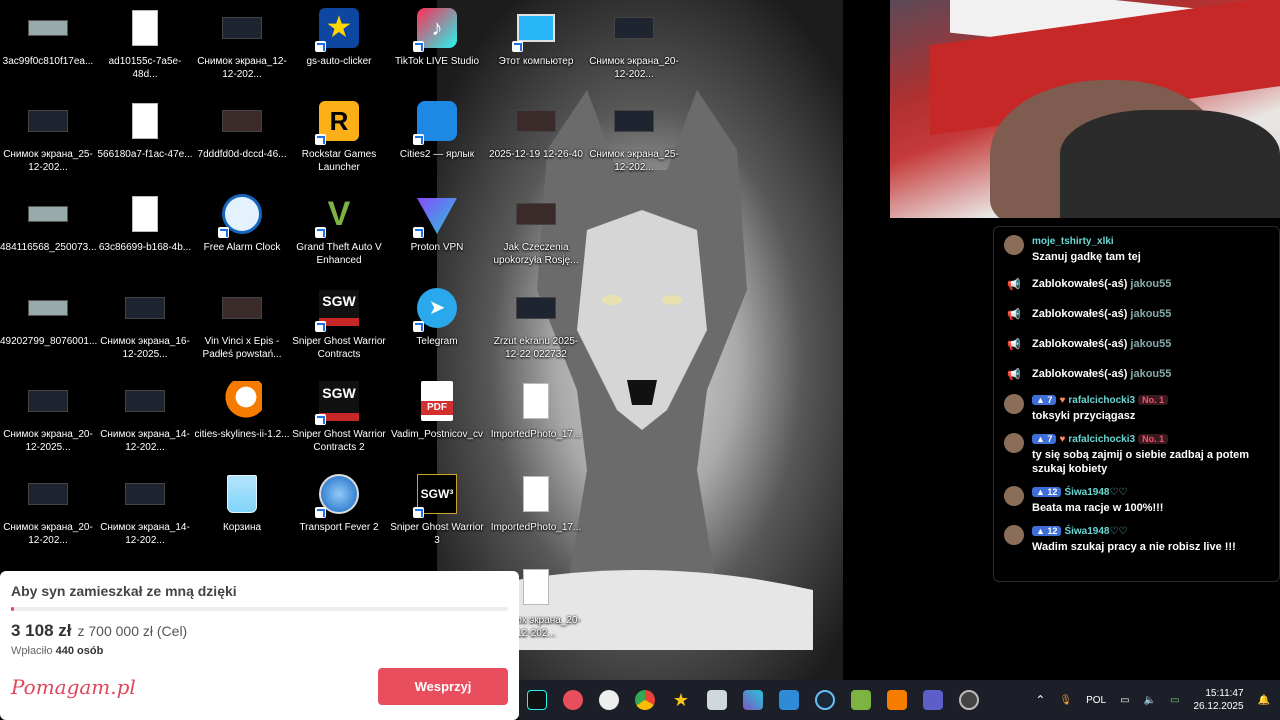 Image resolution: width=1280 pixels, height=720 pixels. I want to click on photo-icon, so click(48, 214).